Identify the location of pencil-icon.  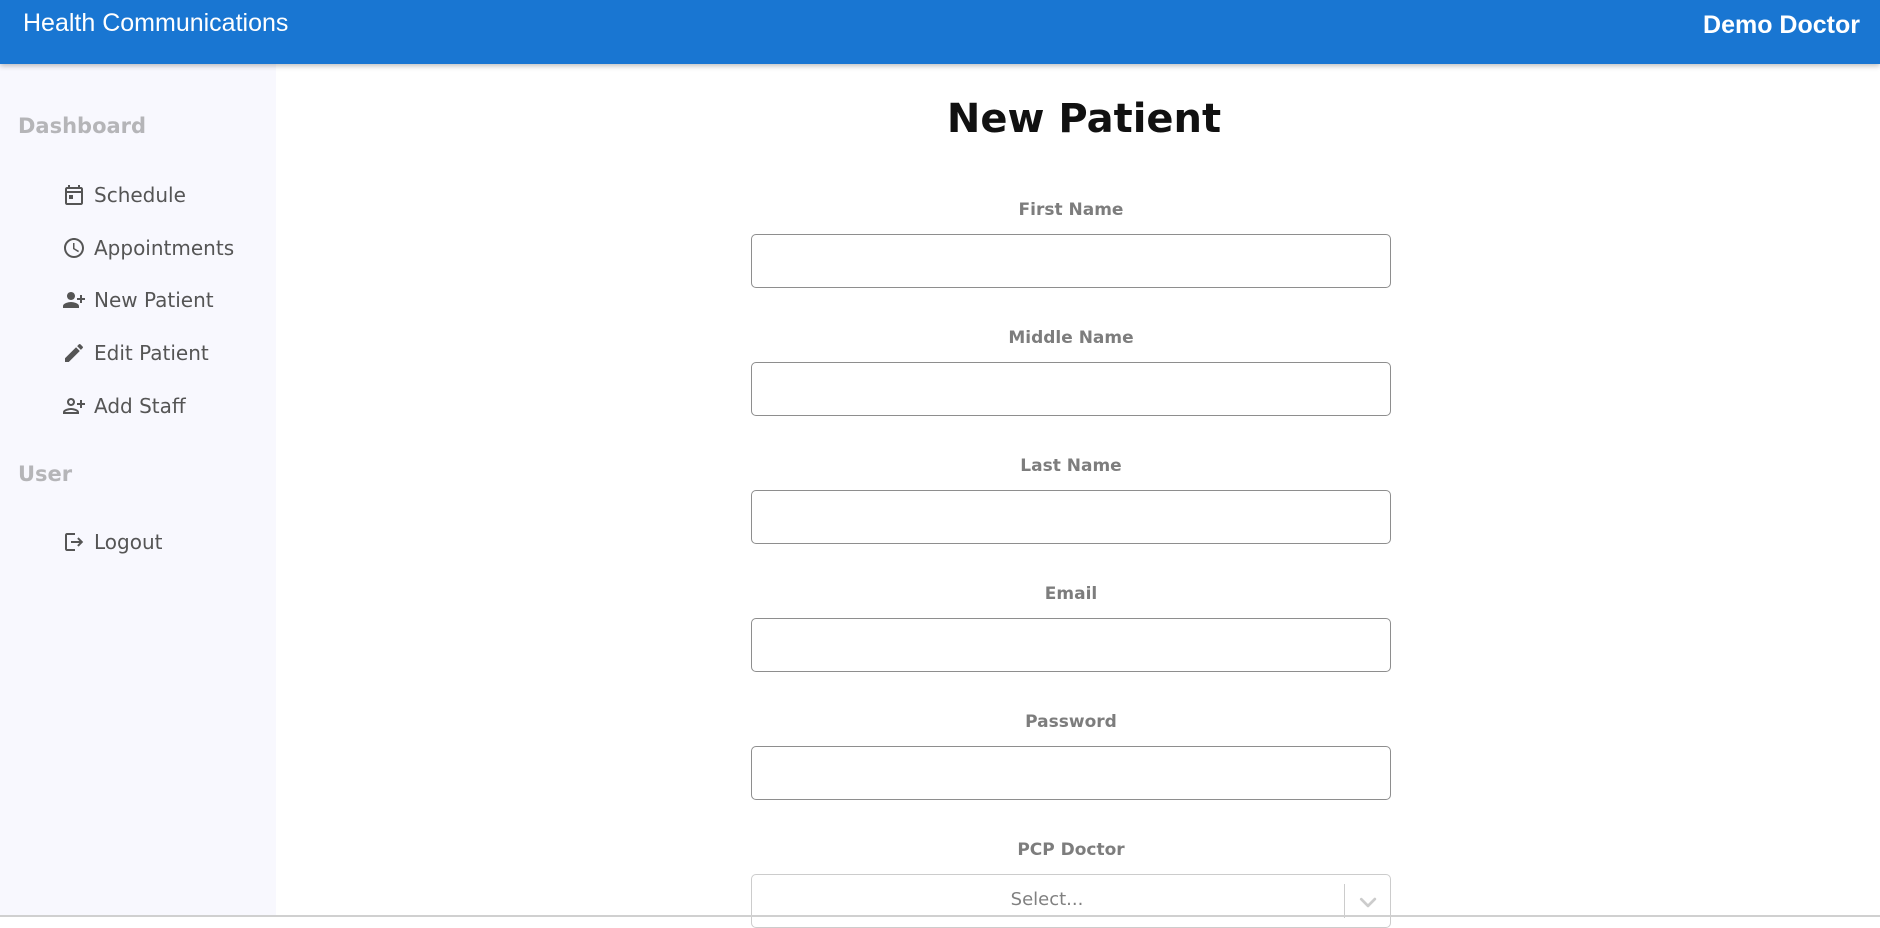
(74, 353).